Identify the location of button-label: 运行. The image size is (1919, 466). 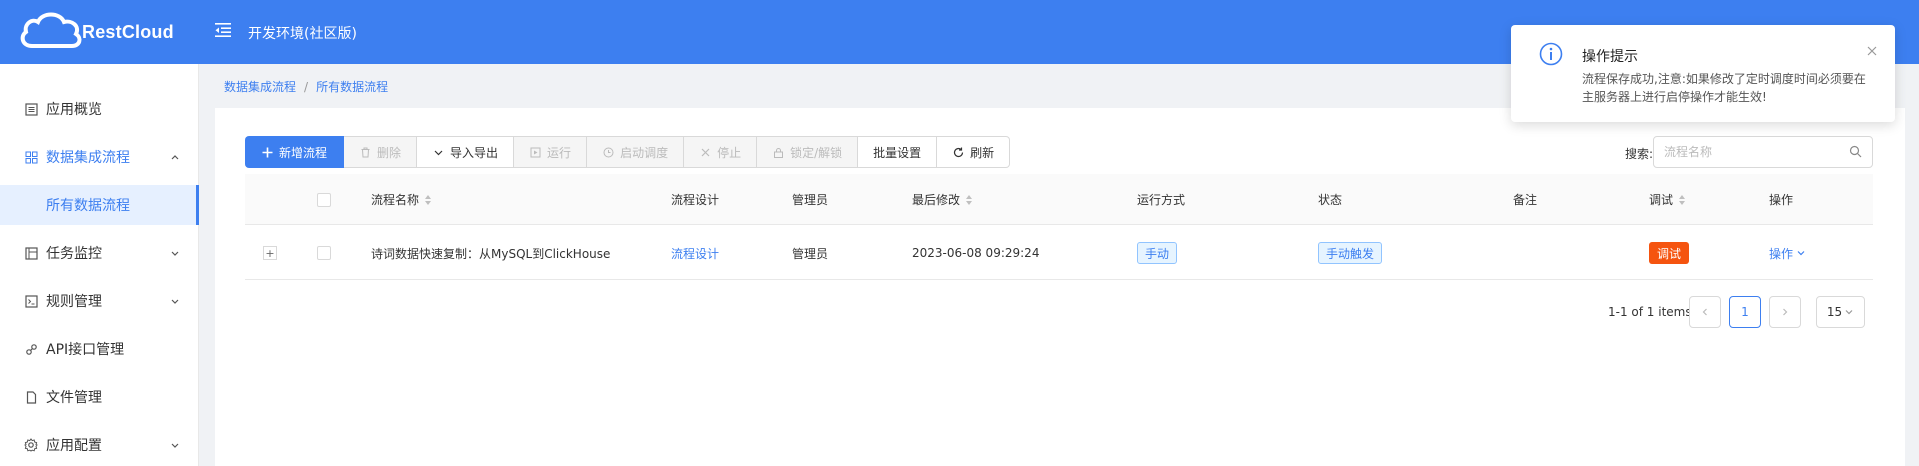
(559, 152).